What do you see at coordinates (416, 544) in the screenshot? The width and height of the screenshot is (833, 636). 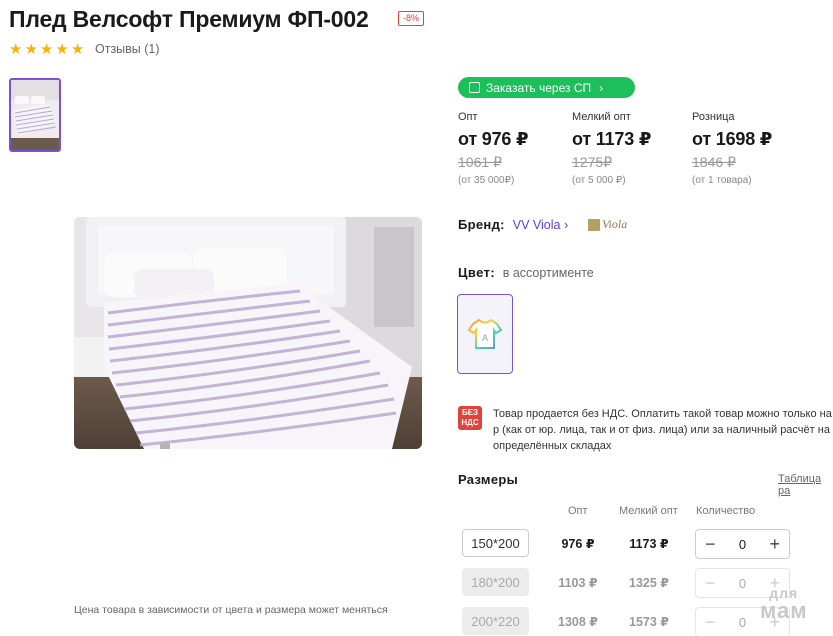 I see `size-row: 150*200 976 ₽ 1173 ₽ − 0 +` at bounding box center [416, 544].